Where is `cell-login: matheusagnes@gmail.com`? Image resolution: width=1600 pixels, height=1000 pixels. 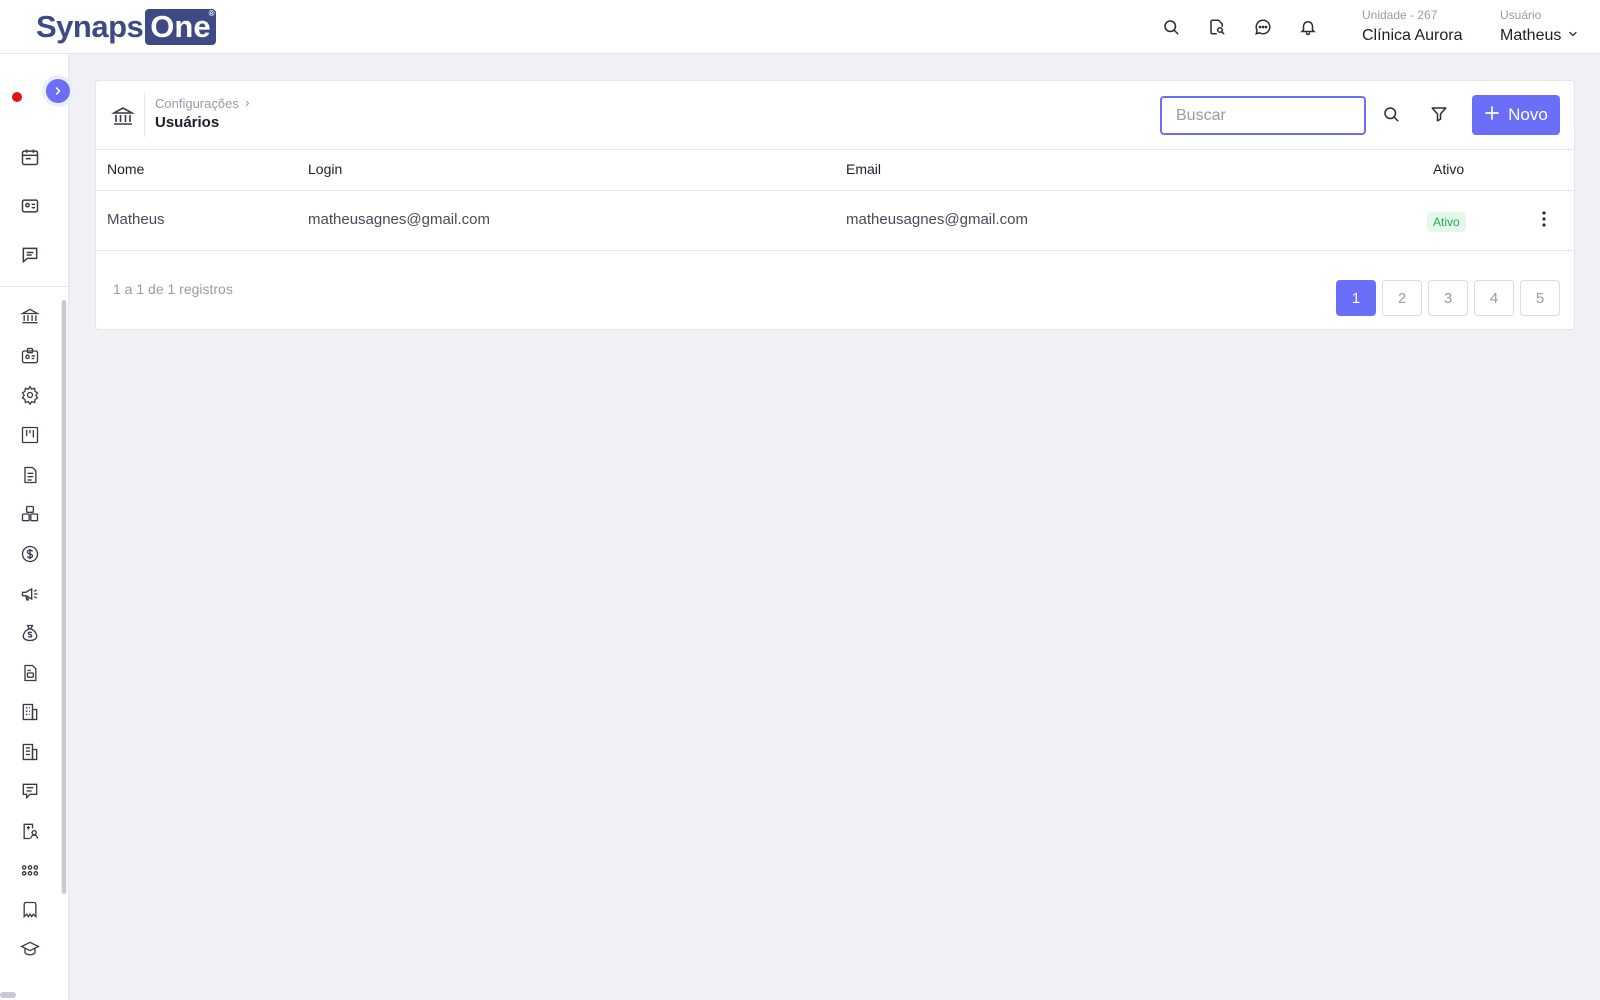 cell-login: matheusagnes@gmail.com is located at coordinates (399, 219).